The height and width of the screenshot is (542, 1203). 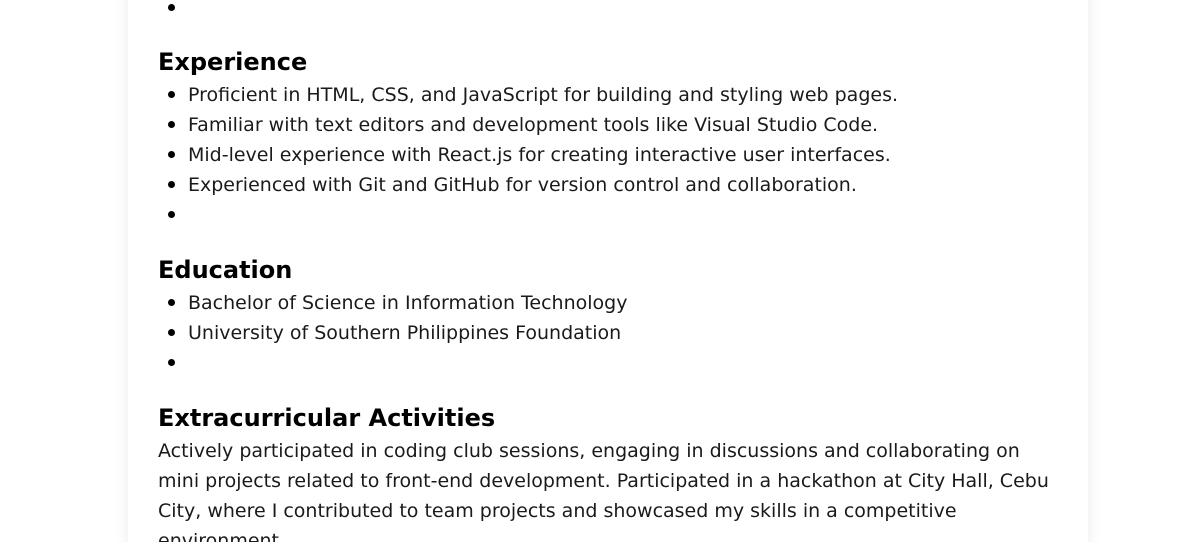 What do you see at coordinates (327, 418) in the screenshot?
I see `extracurricular-heading: Extracurricular Activities` at bounding box center [327, 418].